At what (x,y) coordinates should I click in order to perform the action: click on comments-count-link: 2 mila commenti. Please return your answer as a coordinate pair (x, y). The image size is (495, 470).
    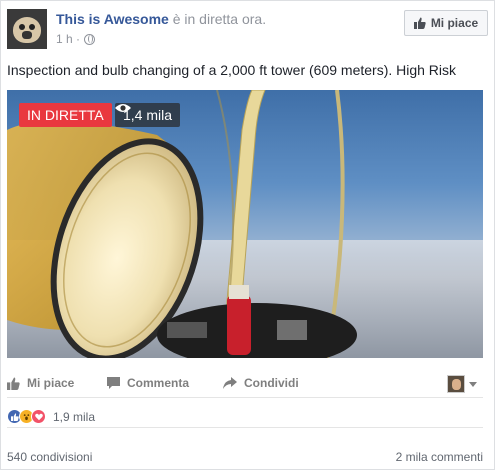
    Looking at the image, I should click on (439, 457).